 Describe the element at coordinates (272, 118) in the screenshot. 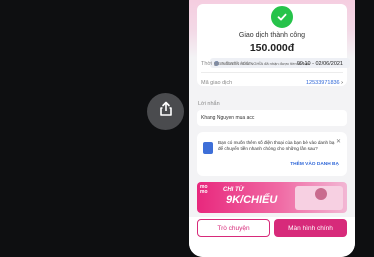

I see `message-box: Khang Nguyen mua acc` at that location.